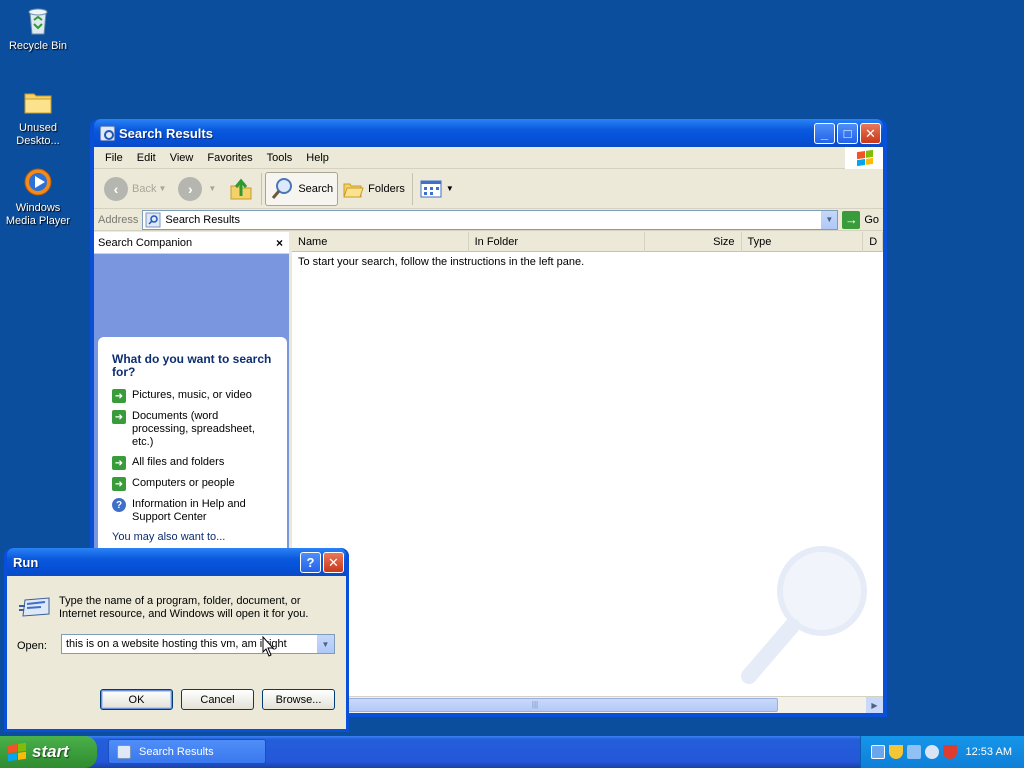 Image resolution: width=1024 pixels, height=768 pixels. Describe the element at coordinates (145, 242) in the screenshot. I see `search-companion-title: Search Companion` at that location.